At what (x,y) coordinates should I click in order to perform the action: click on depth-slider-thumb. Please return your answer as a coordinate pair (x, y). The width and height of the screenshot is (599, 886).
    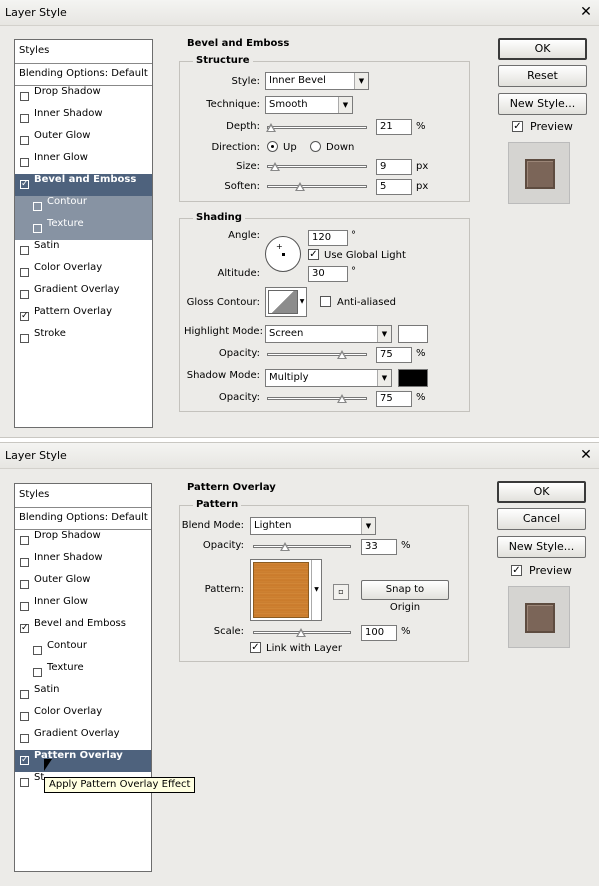
    Looking at the image, I should click on (271, 127).